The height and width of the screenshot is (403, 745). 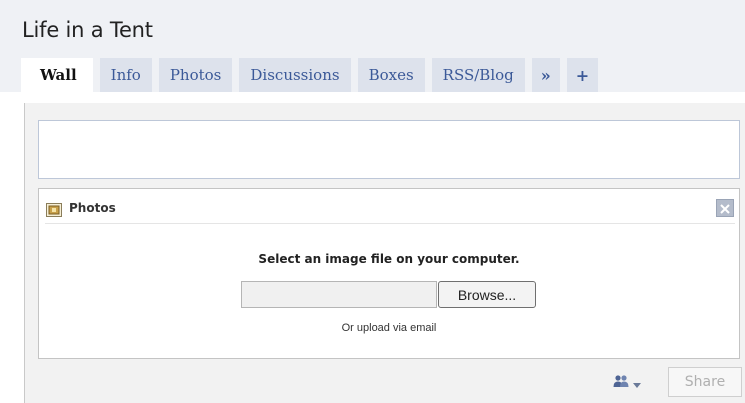 I want to click on share-button: Share, so click(x=705, y=382).